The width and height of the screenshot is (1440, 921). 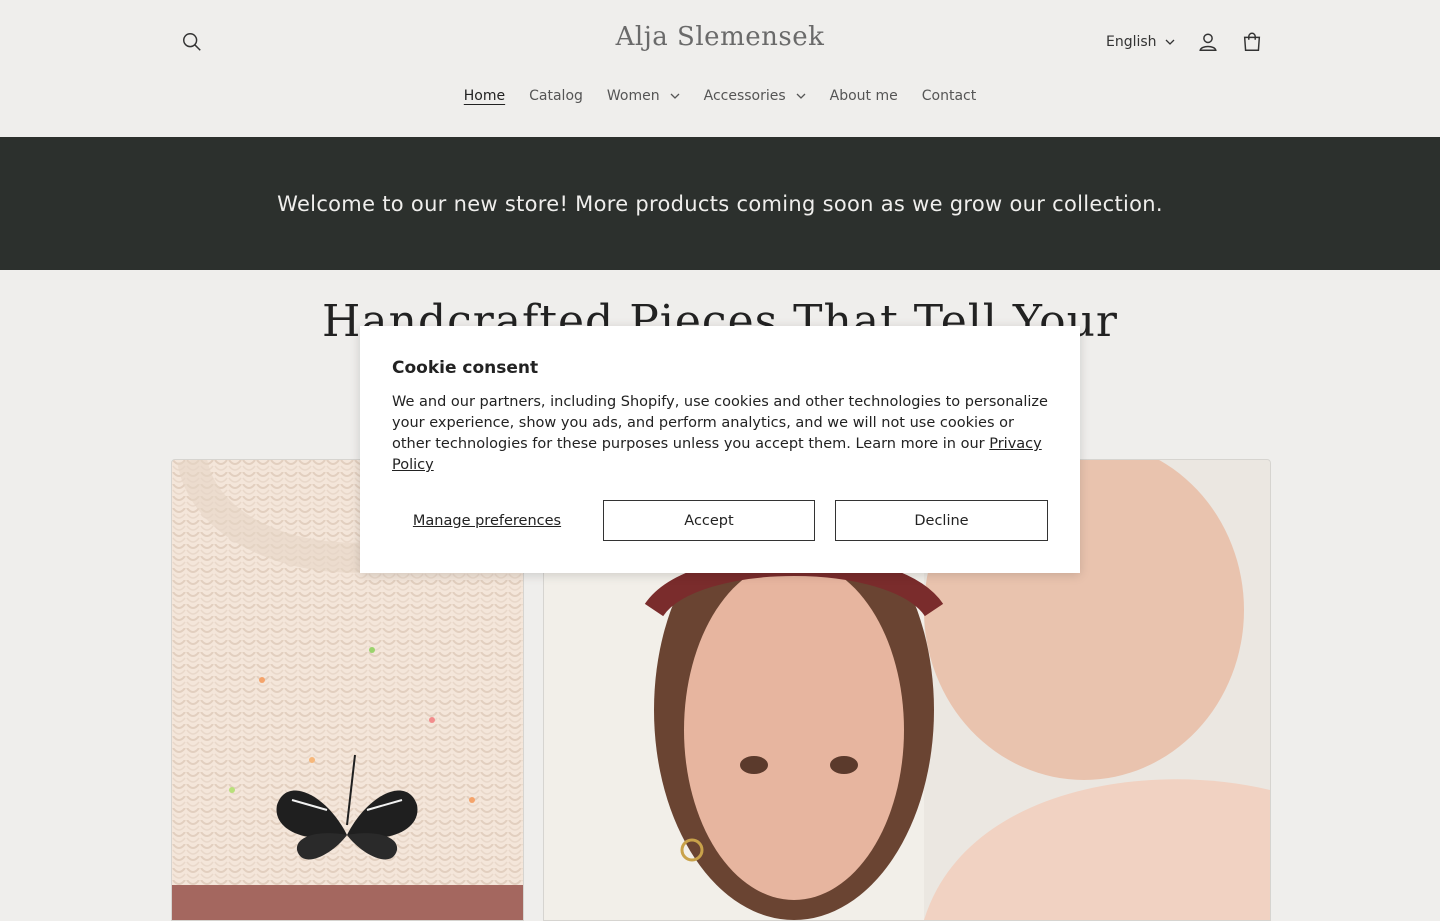 I want to click on manage-preferences-button: Manage preferences, so click(x=487, y=520).